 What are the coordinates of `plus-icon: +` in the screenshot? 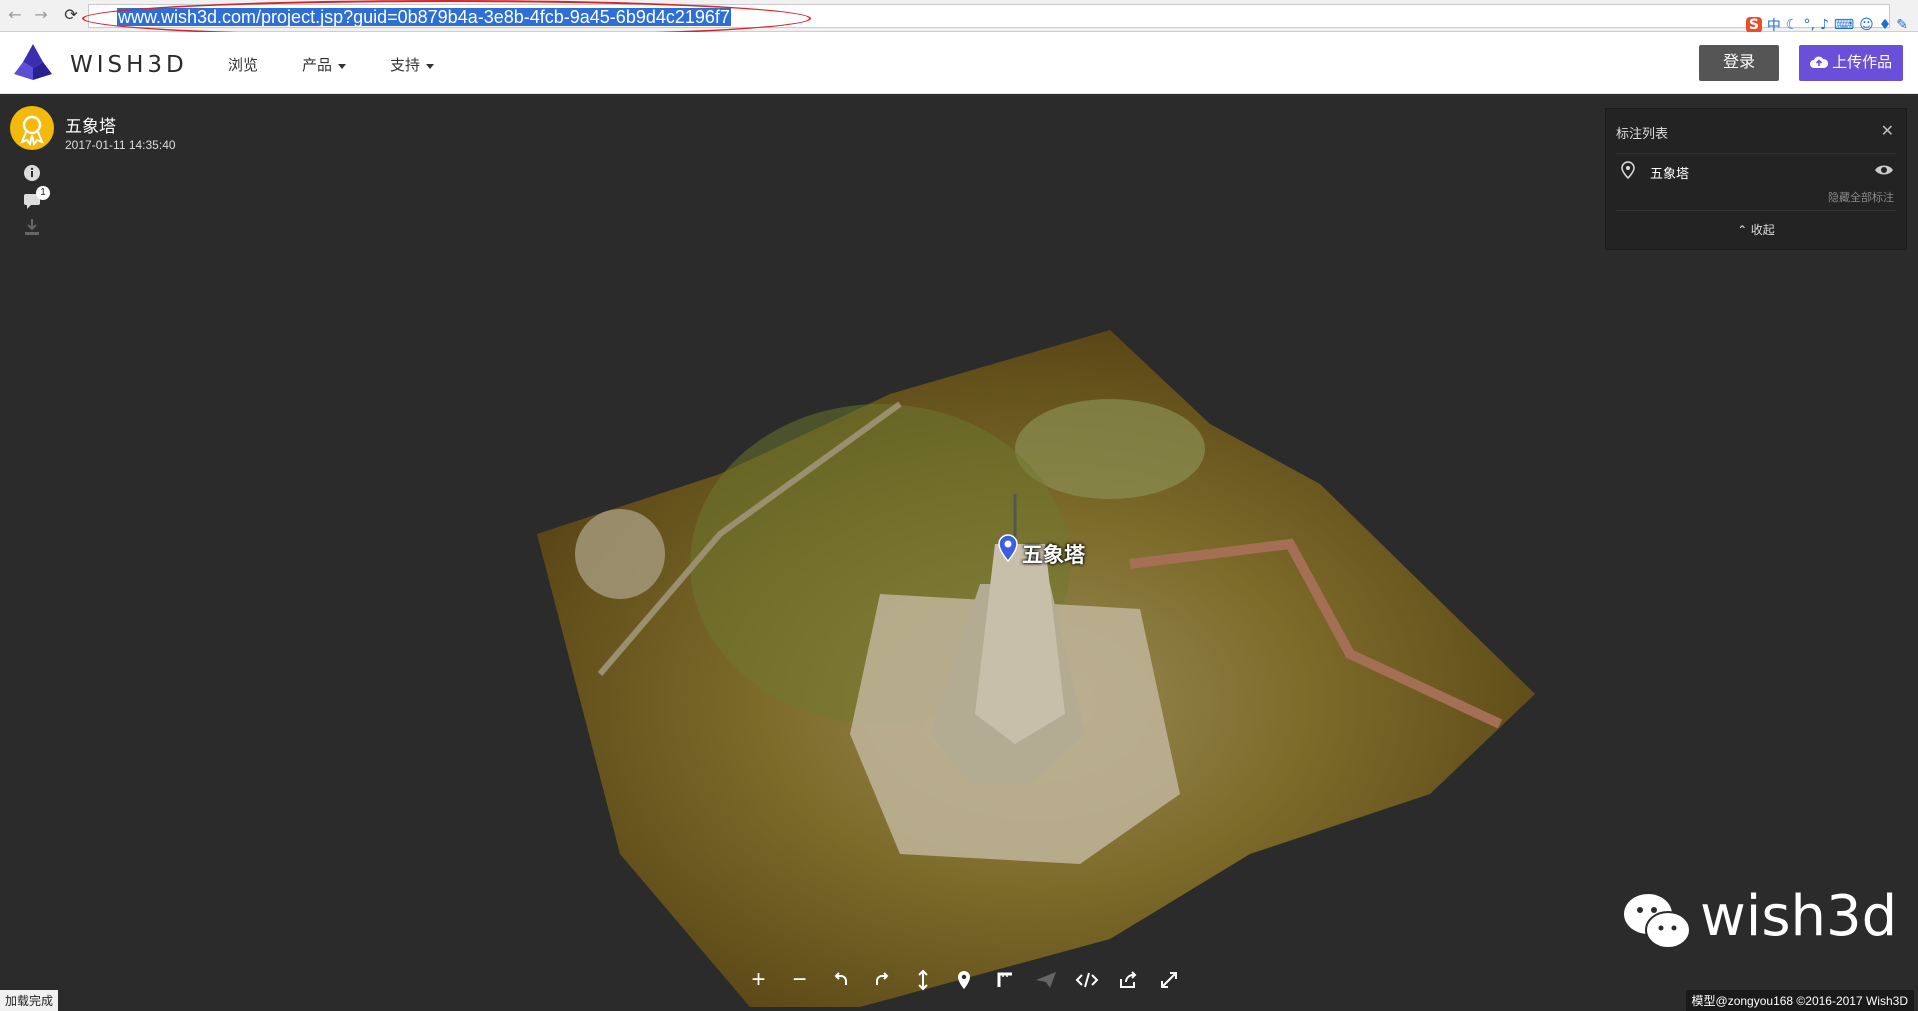 It's located at (758, 979).